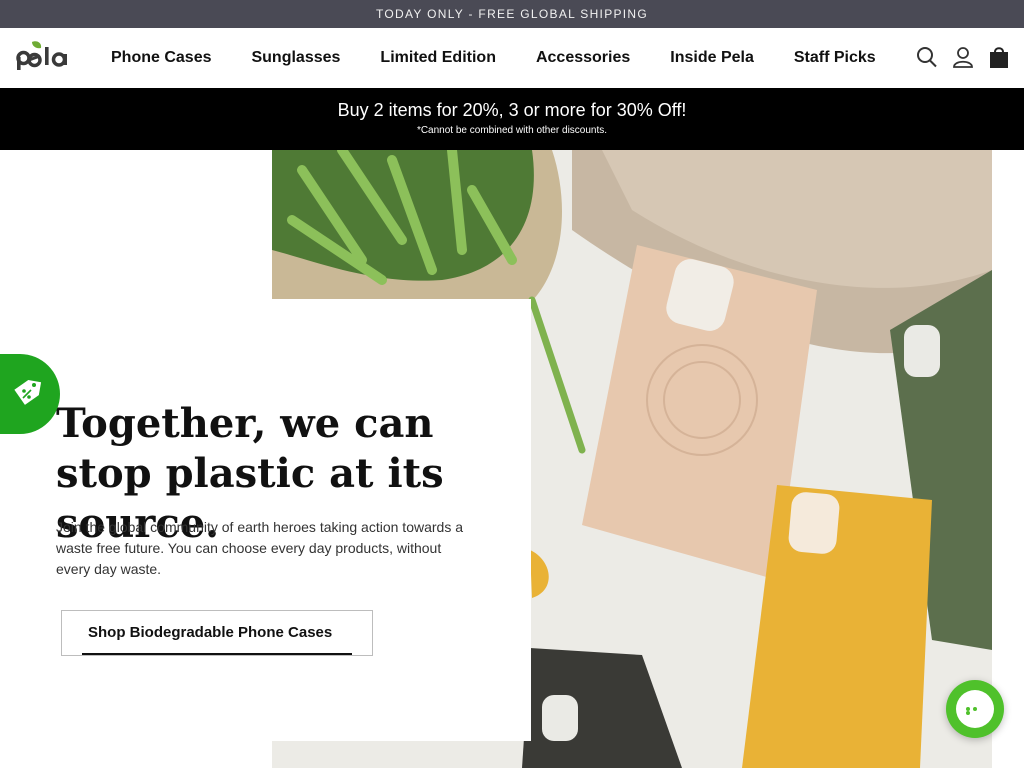 The width and height of the screenshot is (1024, 768). I want to click on shop-phone-cases-button: Shop Biodegradable Phone Cases, so click(217, 633).